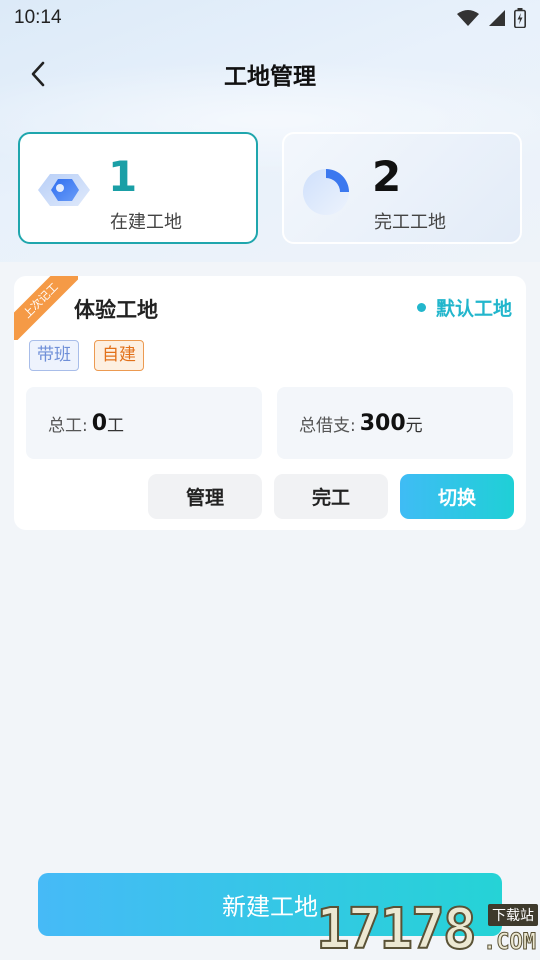 This screenshot has height=960, width=540. I want to click on pie-progress-icon, so click(326, 192).